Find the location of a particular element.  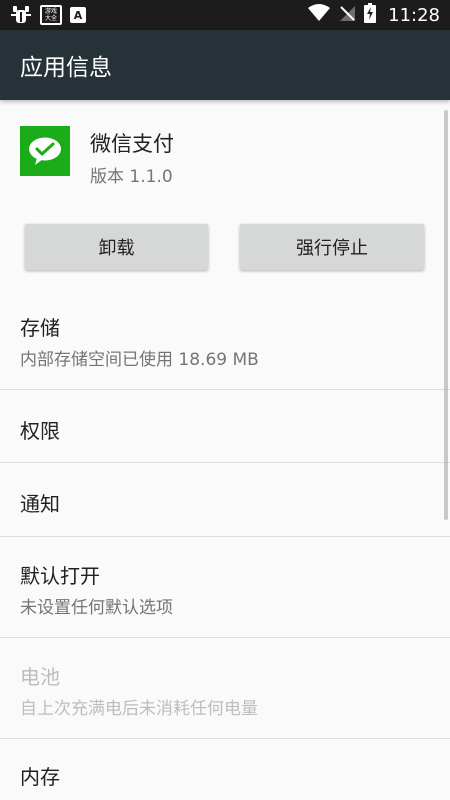

page-title: 应用信息 is located at coordinates (66, 68).